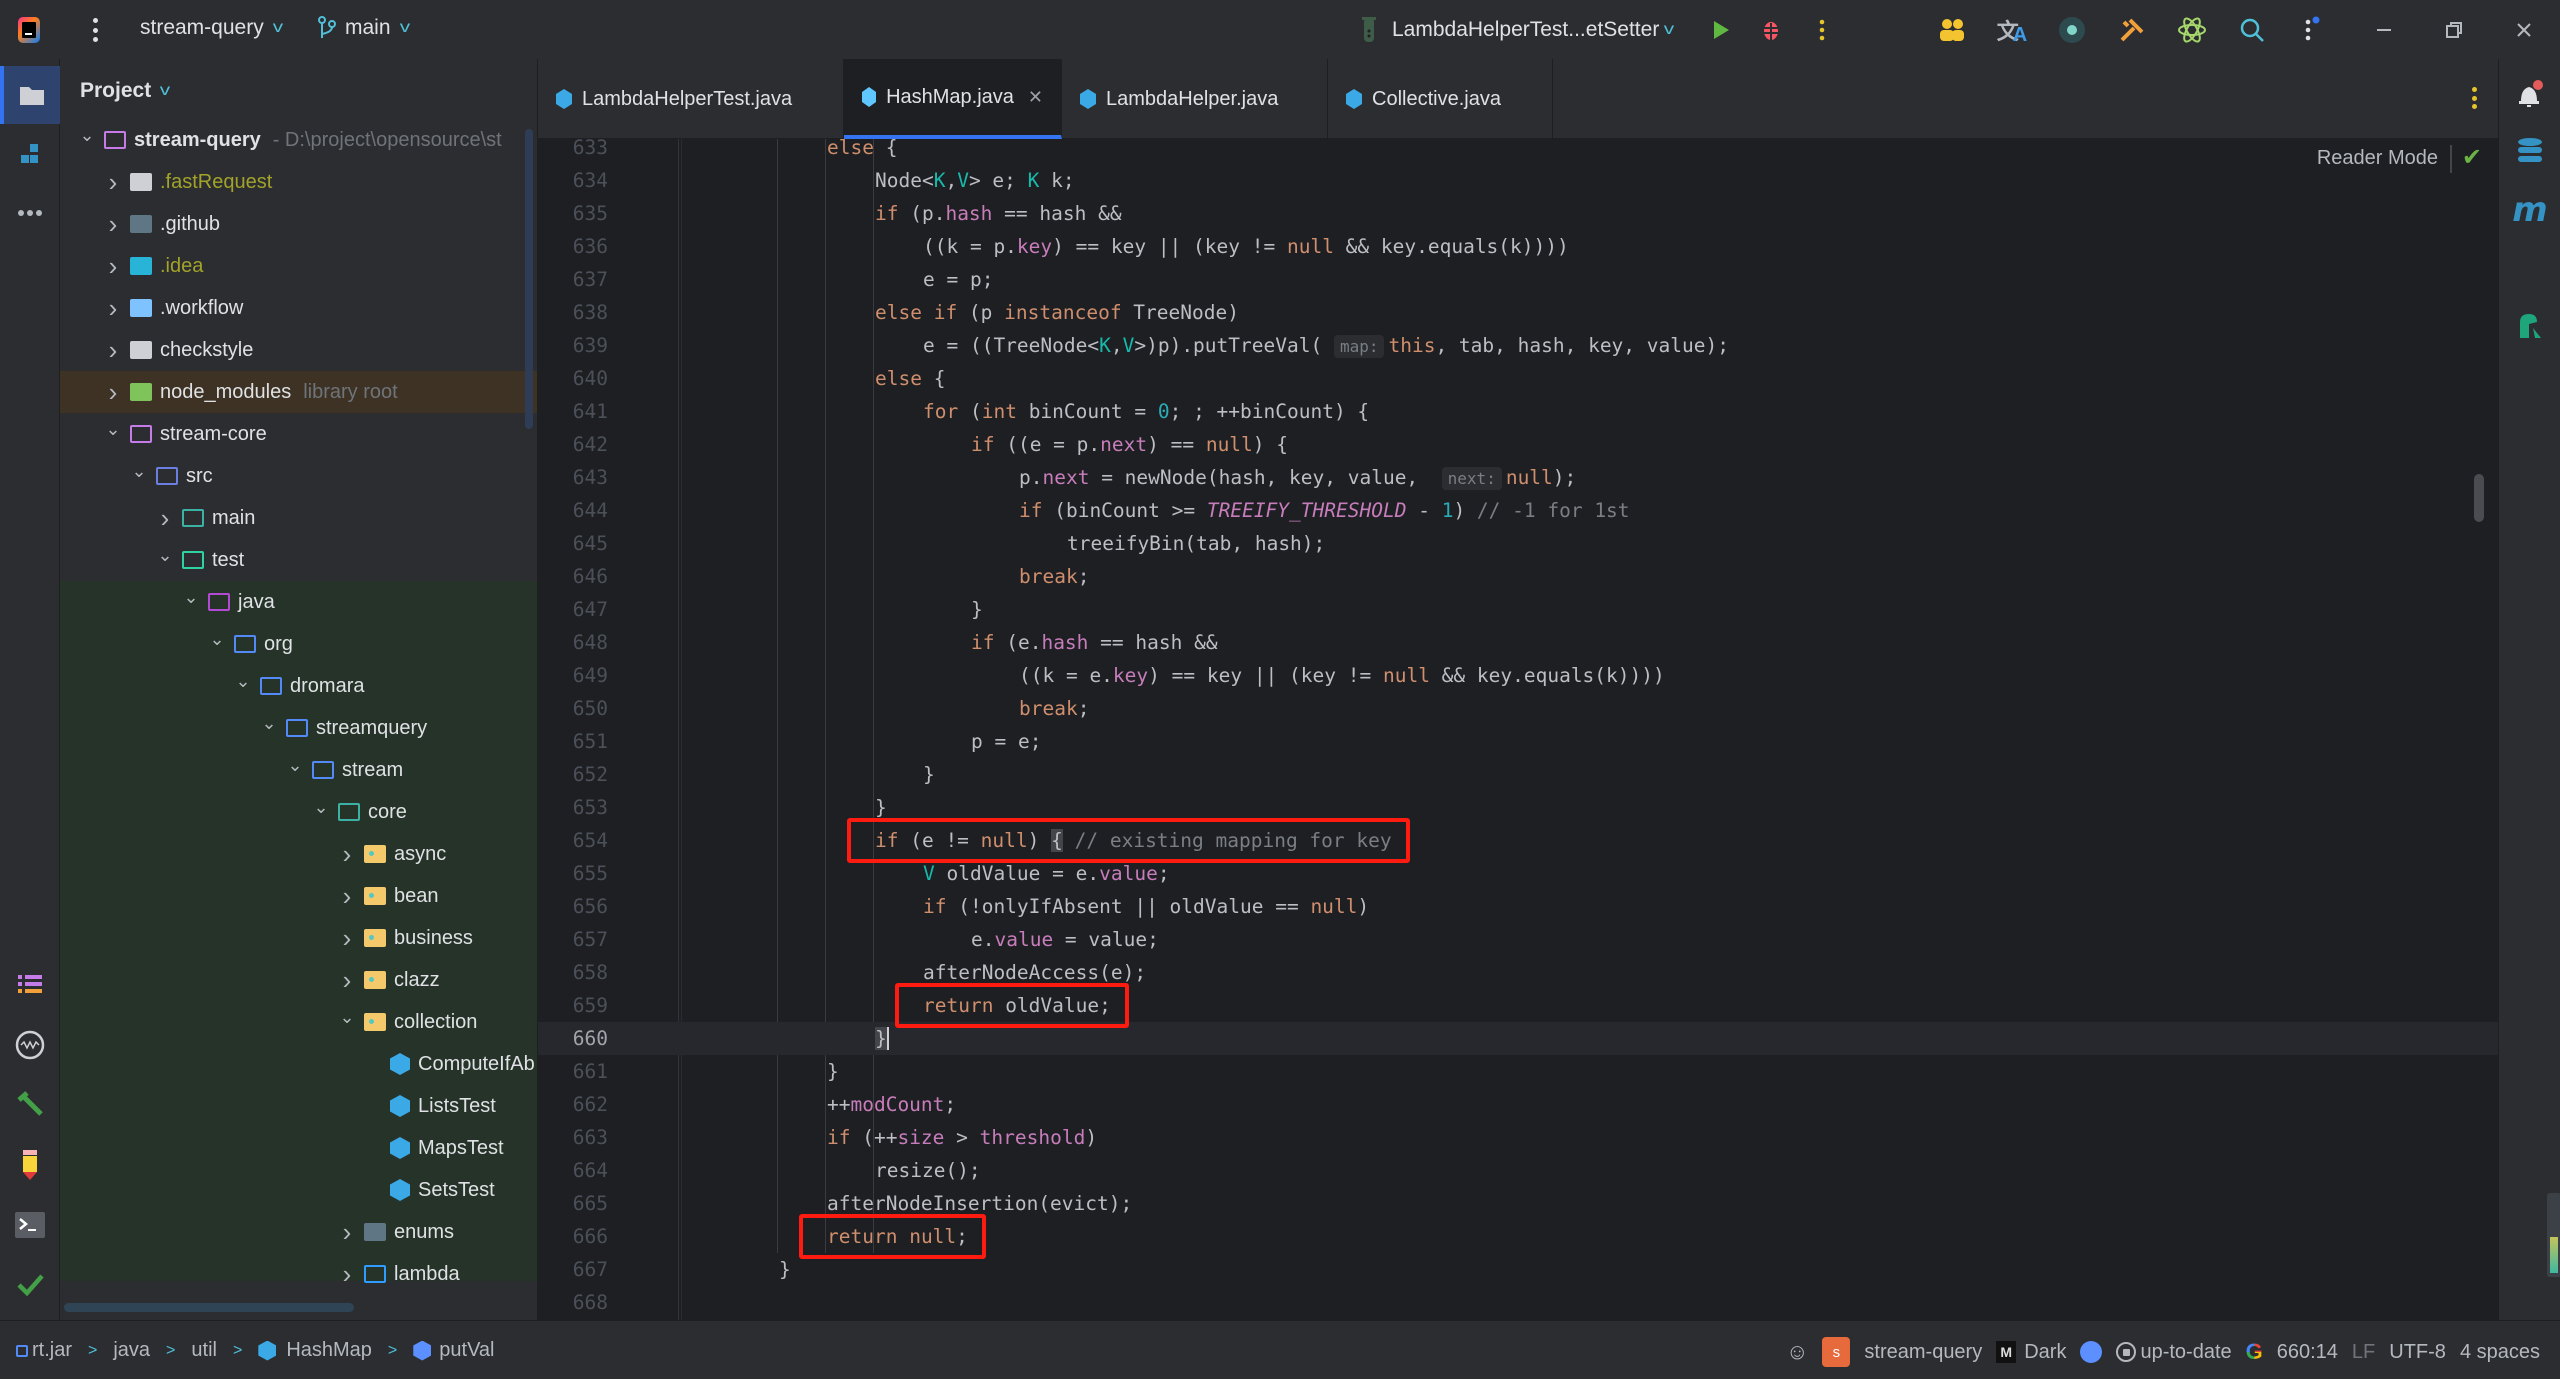 This screenshot has height=1379, width=2560. Describe the element at coordinates (209, 1307) in the screenshot. I see `project-horizontal-scrollbar` at that location.